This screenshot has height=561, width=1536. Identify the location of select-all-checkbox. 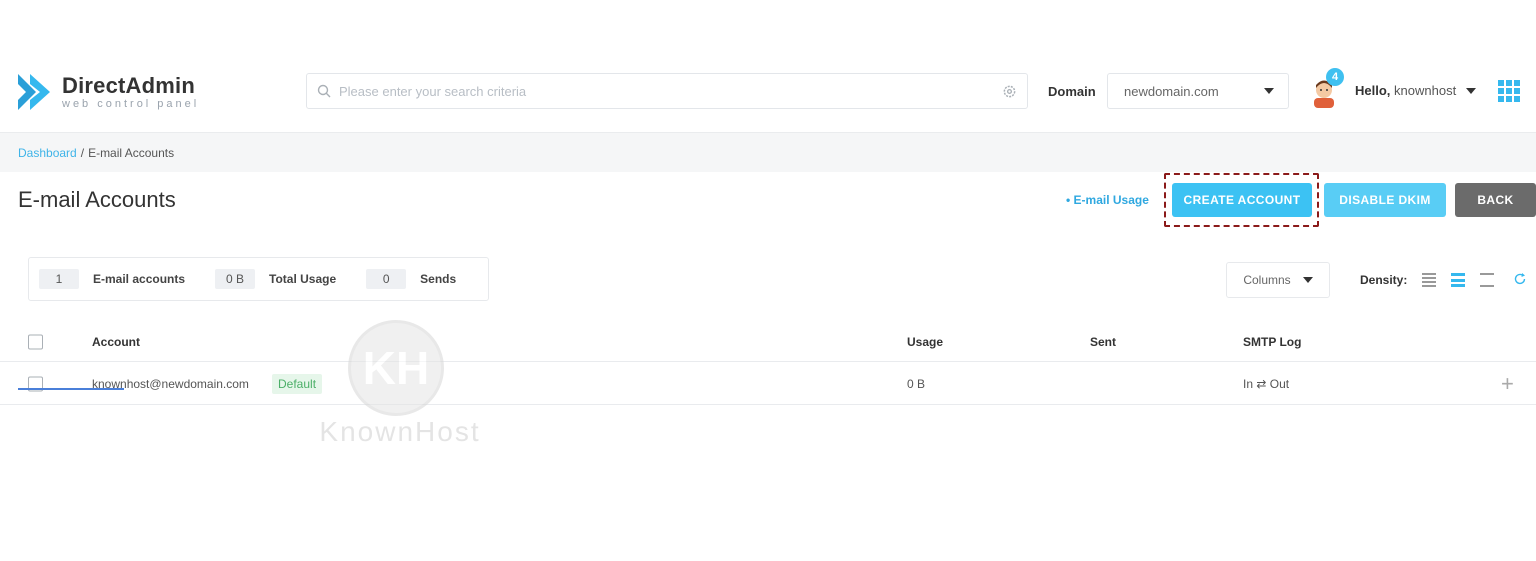
(35, 341).